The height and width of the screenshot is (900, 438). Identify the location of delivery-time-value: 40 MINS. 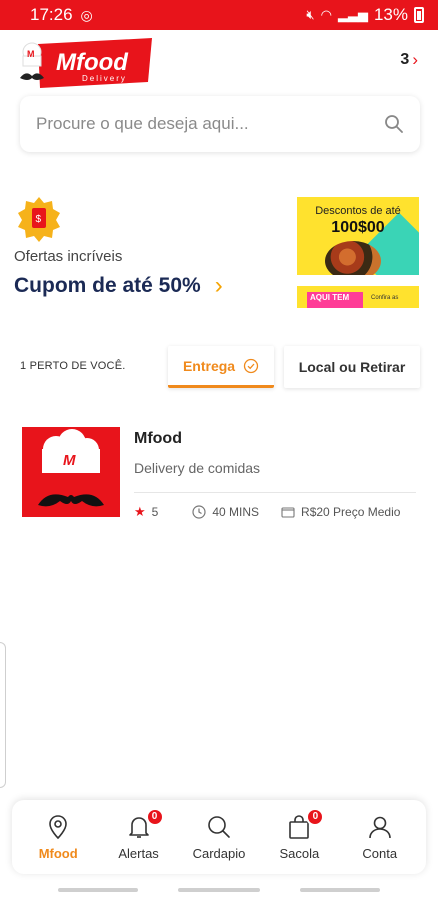
(236, 512).